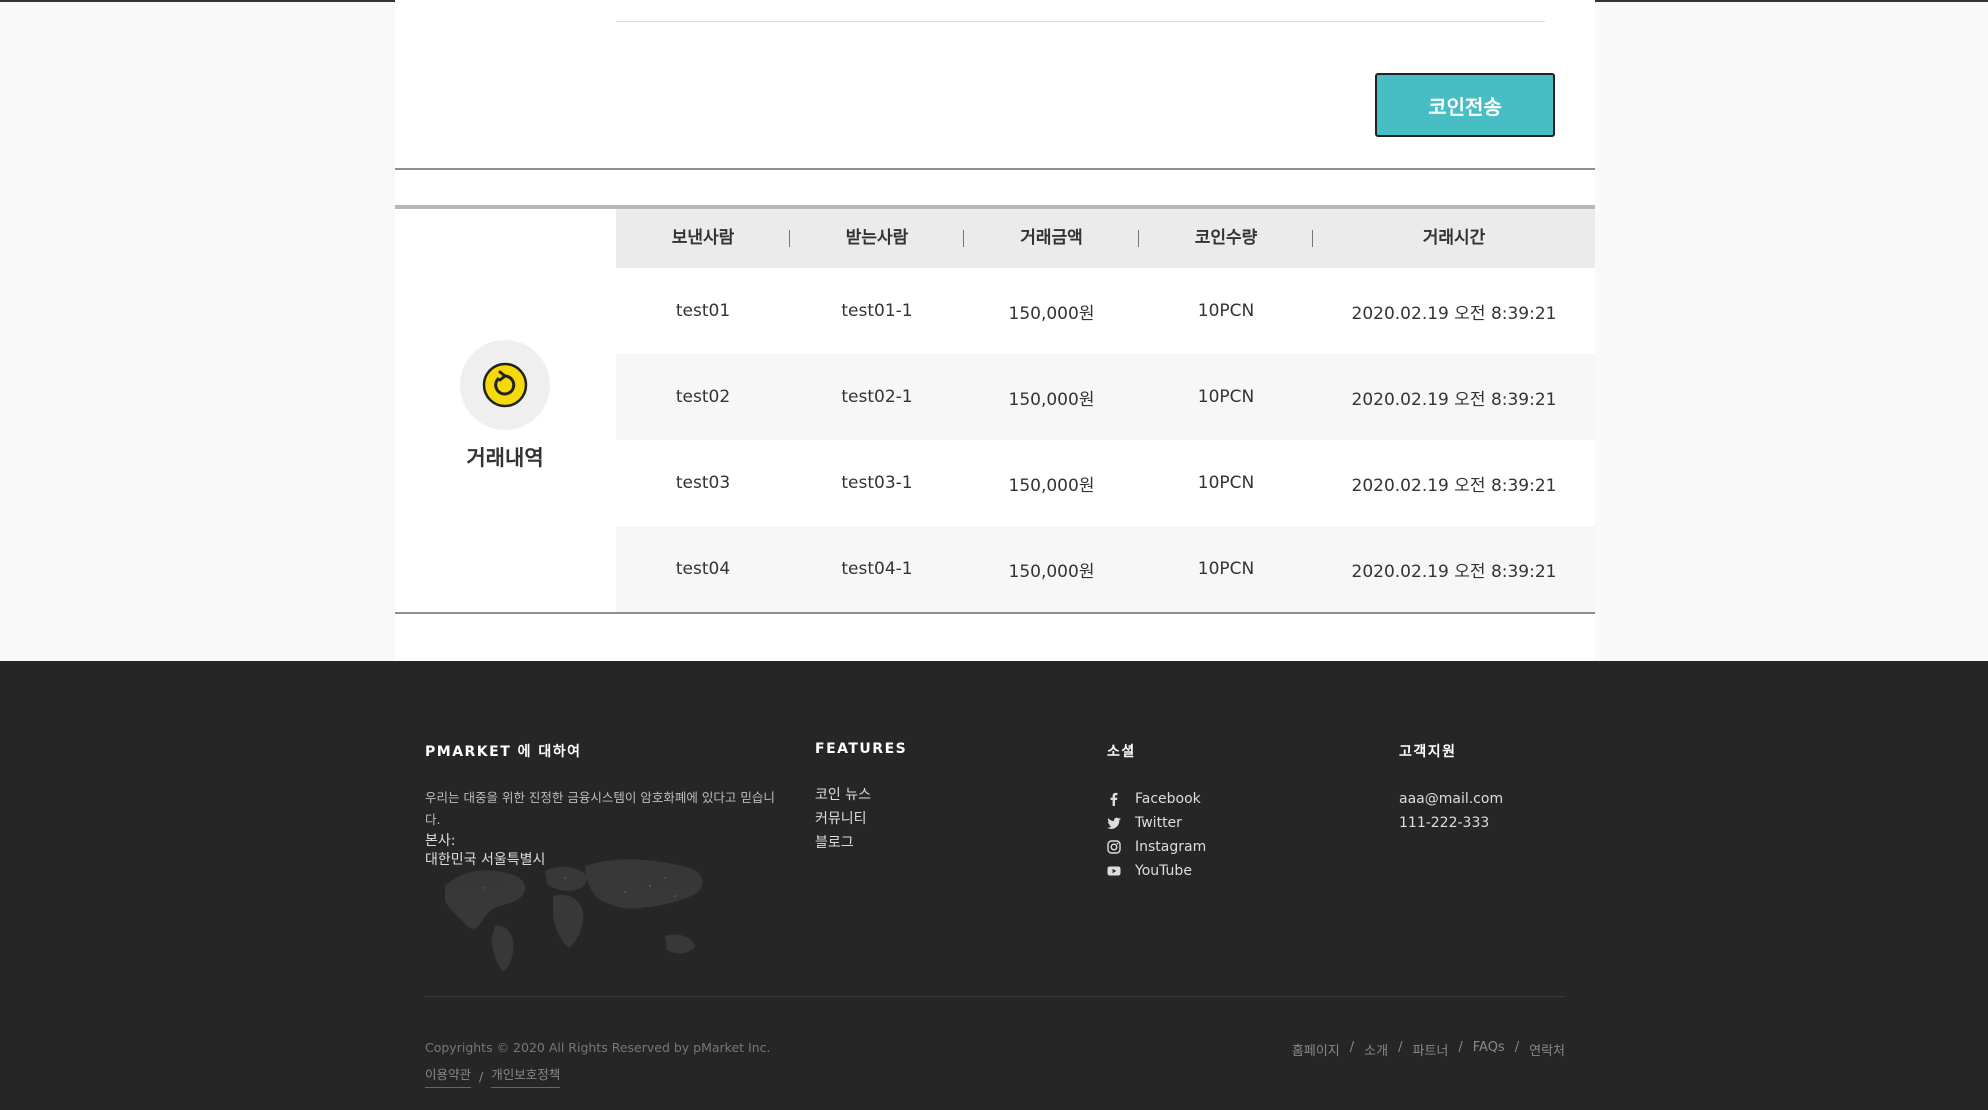 This screenshot has height=1110, width=1988. I want to click on legal-links: 이용약관 / 개인보호정책, so click(493, 1076).